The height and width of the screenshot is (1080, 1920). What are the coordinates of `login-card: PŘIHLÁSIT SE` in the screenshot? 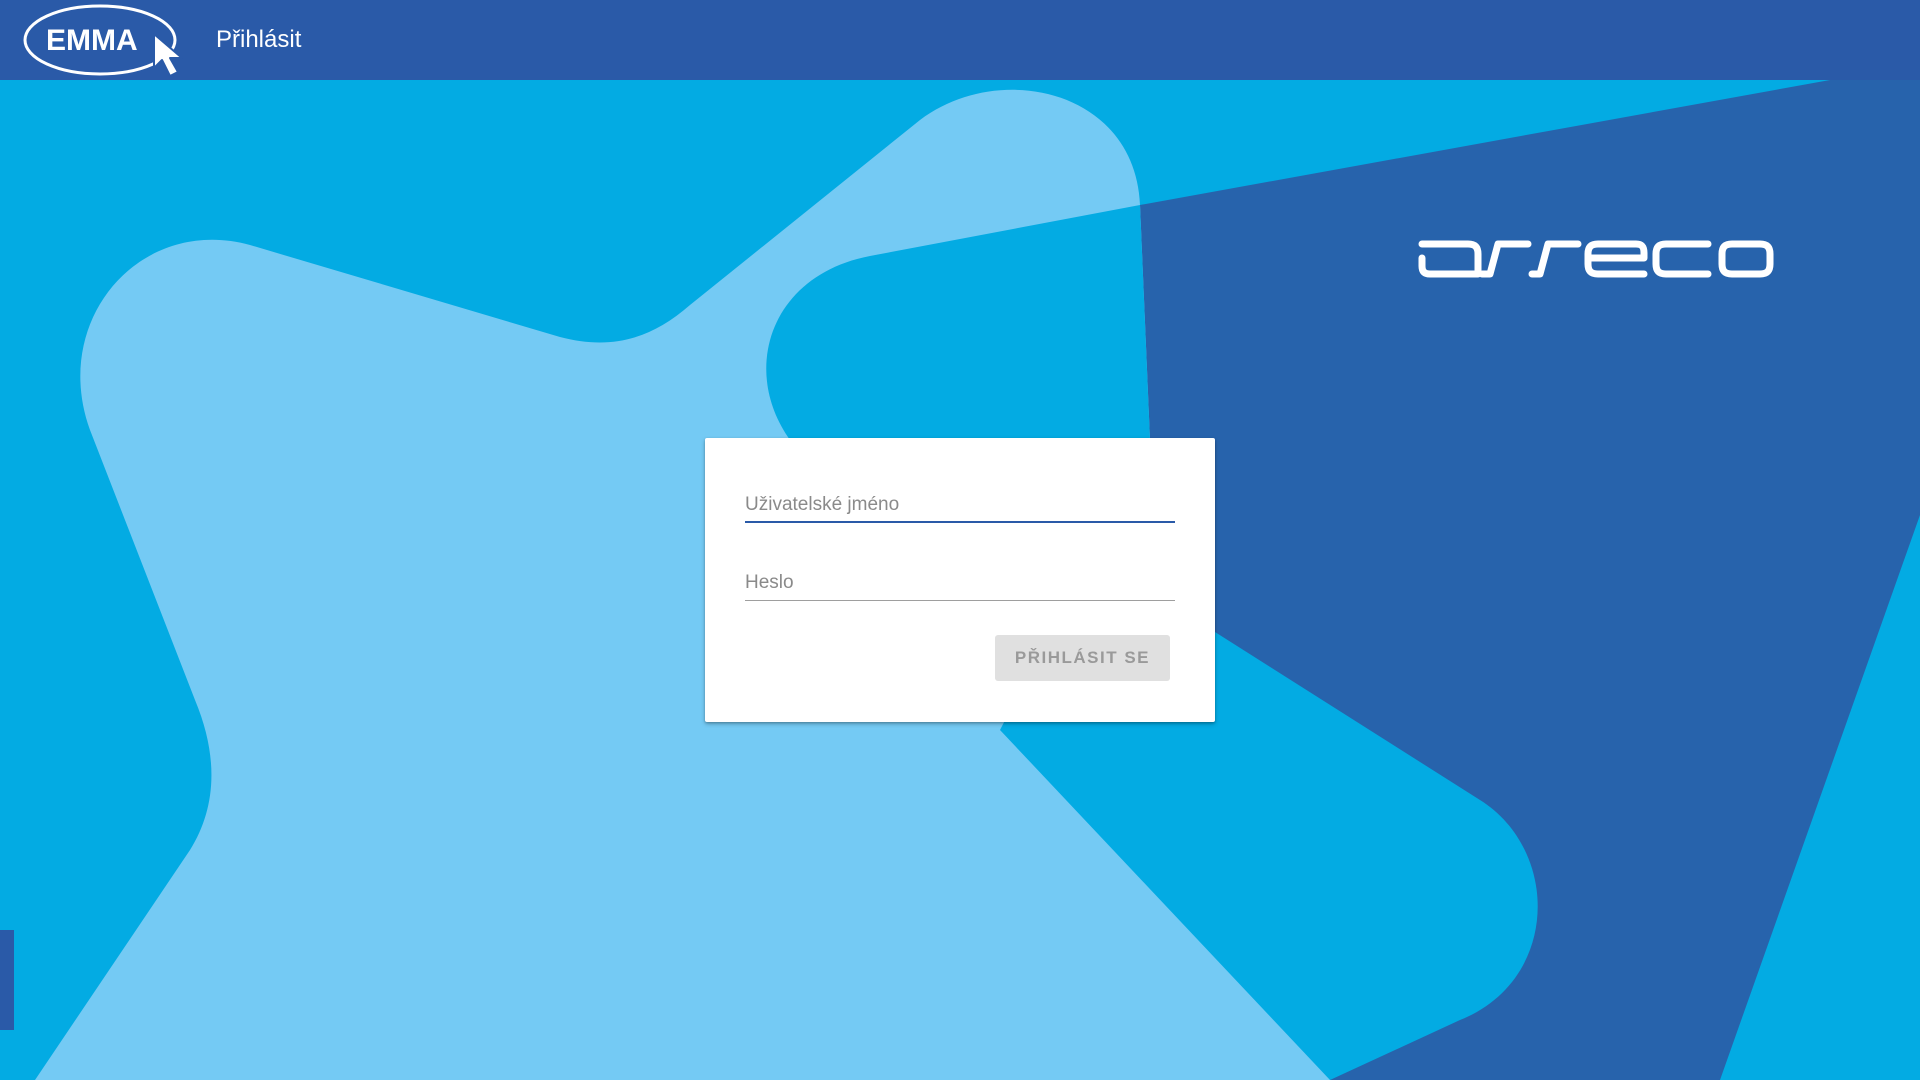 It's located at (960, 580).